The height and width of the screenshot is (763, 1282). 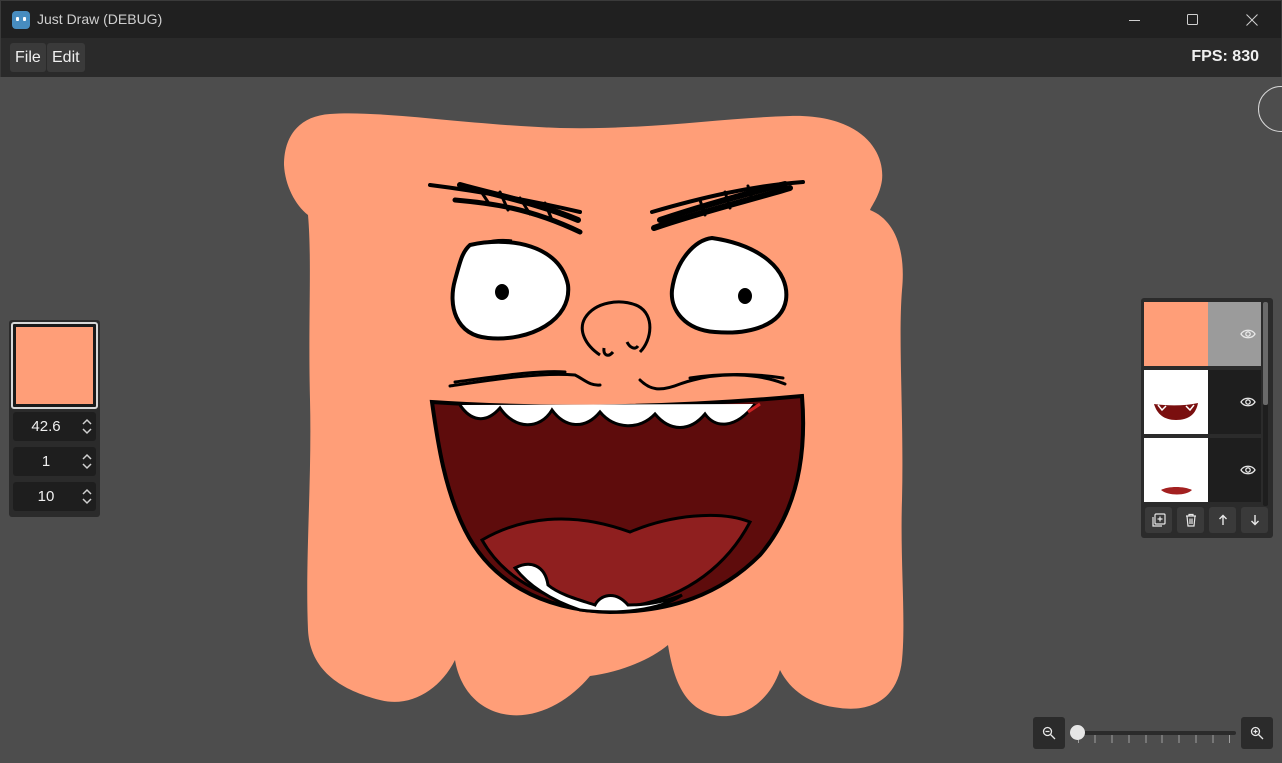 I want to click on add-layer-icon, so click(x=1158, y=520).